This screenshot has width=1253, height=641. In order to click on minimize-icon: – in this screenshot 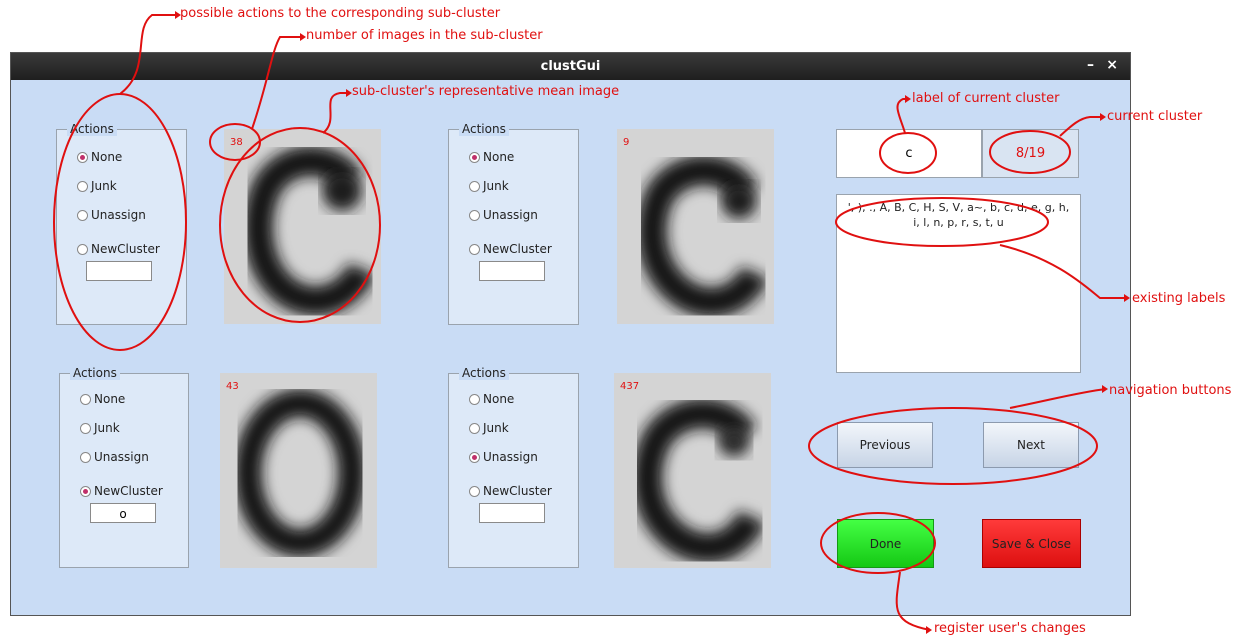, I will do `click(1090, 65)`.